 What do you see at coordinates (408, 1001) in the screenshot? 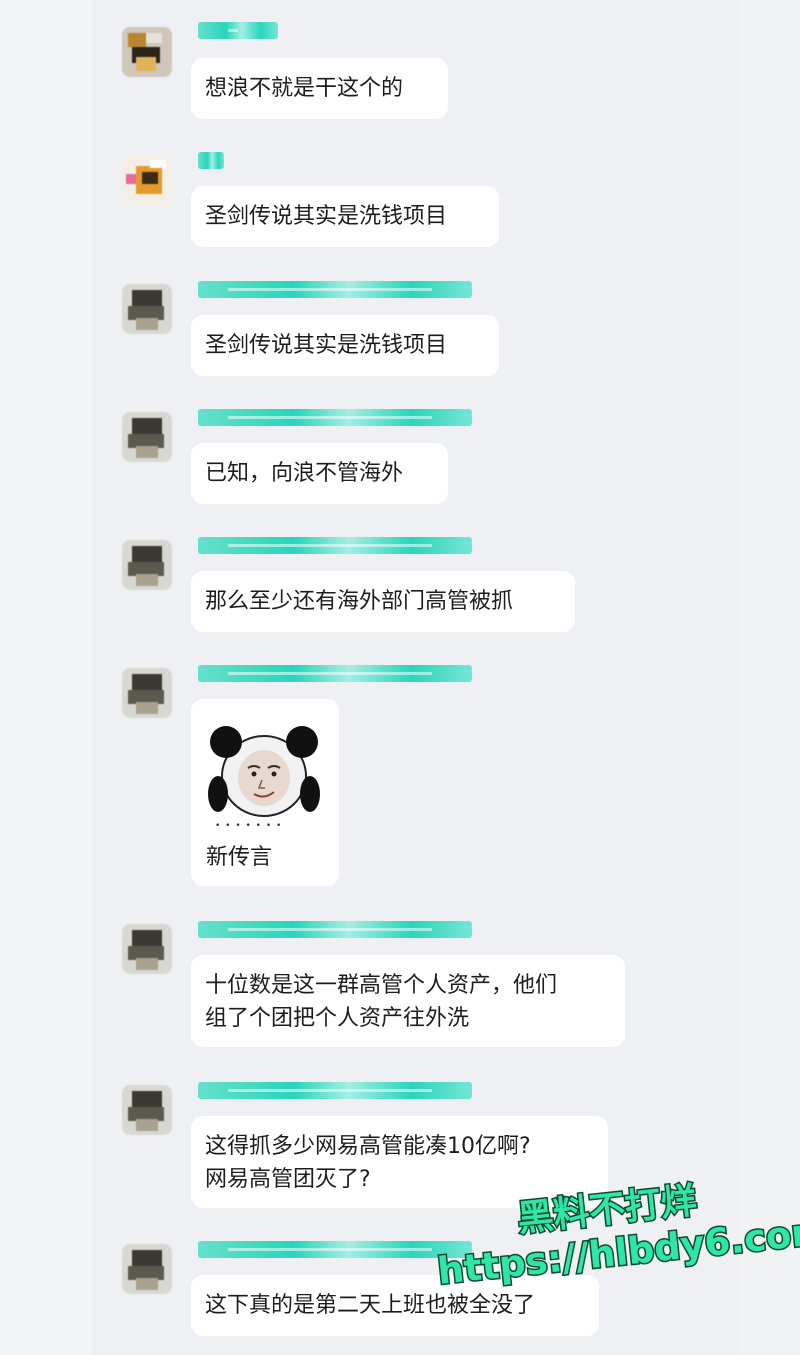
I see `message-bubble: 十位数是这一群高管个人资产，他们 组了个团把个人资产往外洗` at bounding box center [408, 1001].